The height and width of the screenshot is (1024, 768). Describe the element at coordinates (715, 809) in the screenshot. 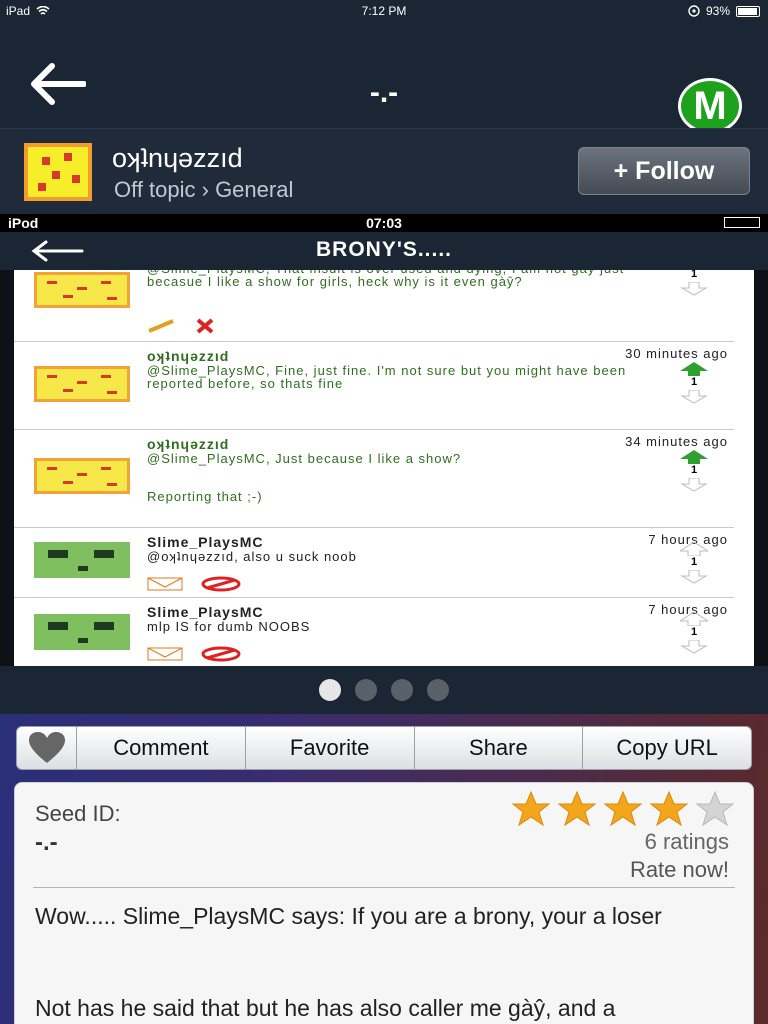

I see `star-empty-icon` at that location.